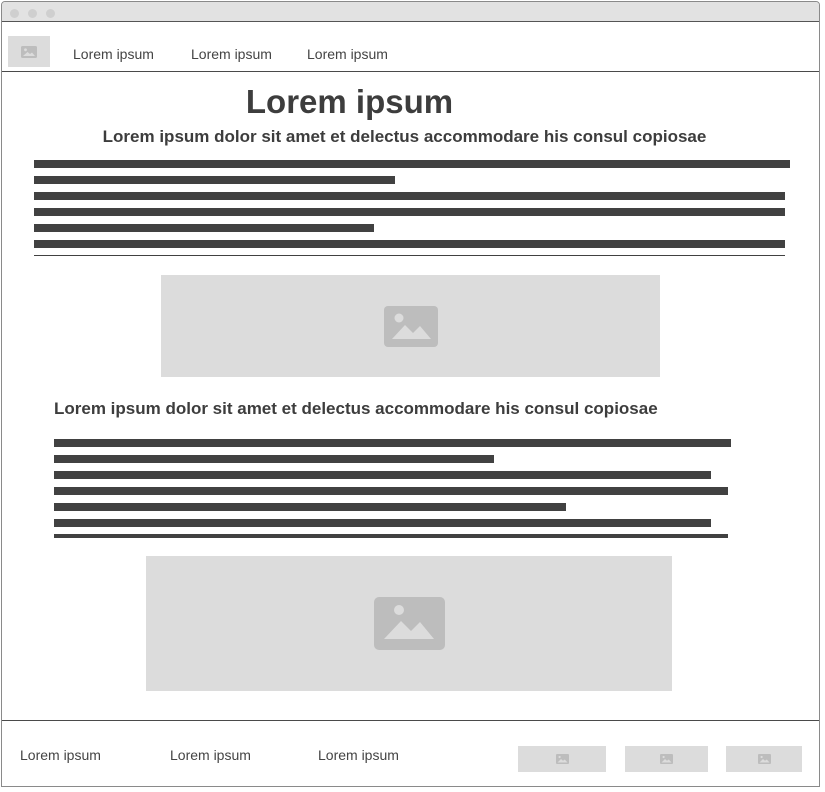  Describe the element at coordinates (231, 54) in the screenshot. I see `nav-link-2: Lorem ipsum` at that location.